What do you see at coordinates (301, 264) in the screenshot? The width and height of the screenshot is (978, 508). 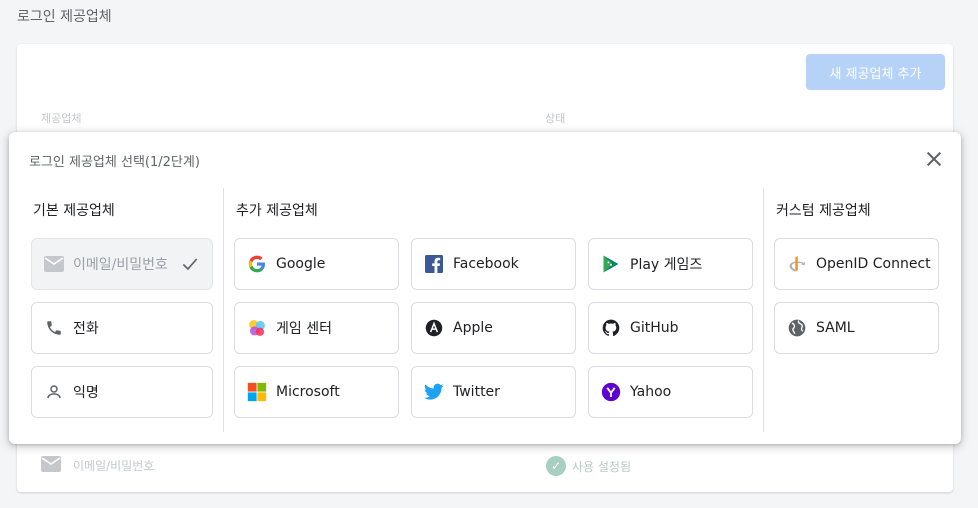 I see `provider-label: Google` at bounding box center [301, 264].